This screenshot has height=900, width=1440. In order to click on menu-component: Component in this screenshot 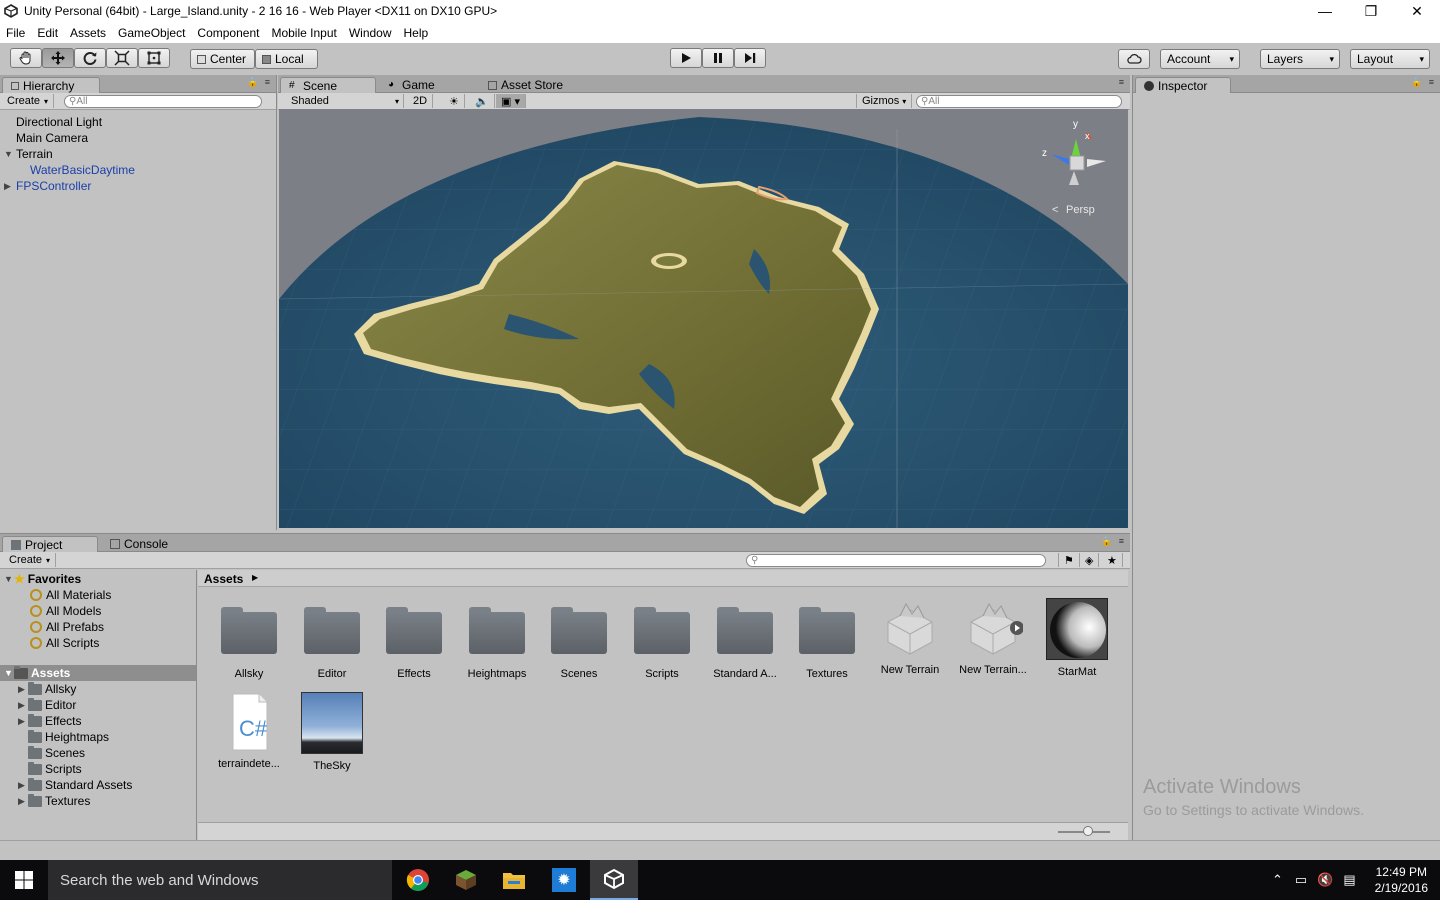, I will do `click(228, 33)`.